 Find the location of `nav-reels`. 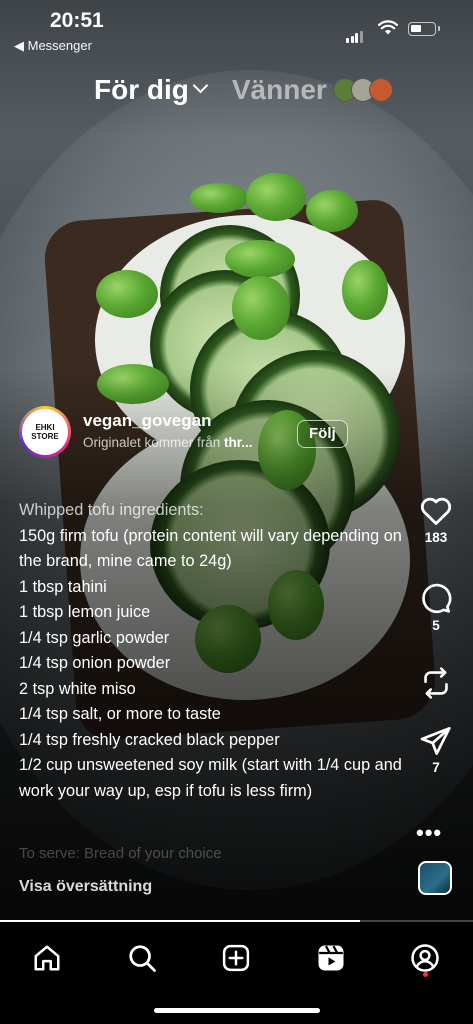

nav-reels is located at coordinates (331, 958).